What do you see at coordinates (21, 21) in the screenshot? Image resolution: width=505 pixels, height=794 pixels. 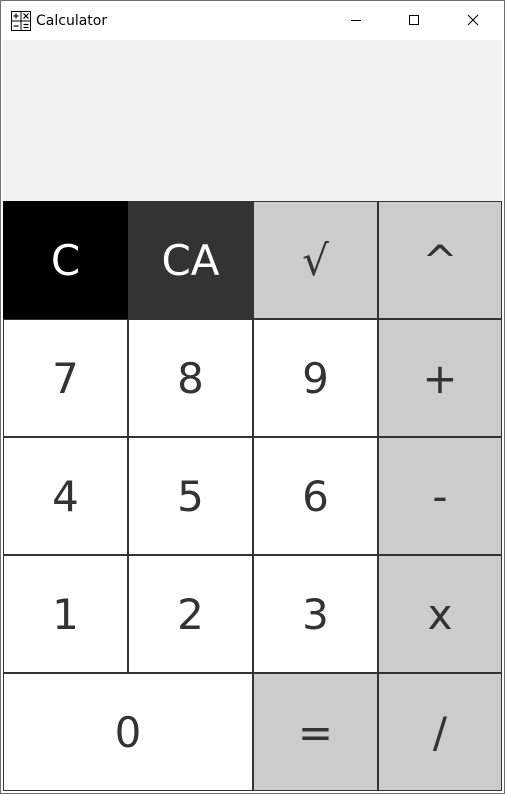 I see `calculator-icon` at bounding box center [21, 21].